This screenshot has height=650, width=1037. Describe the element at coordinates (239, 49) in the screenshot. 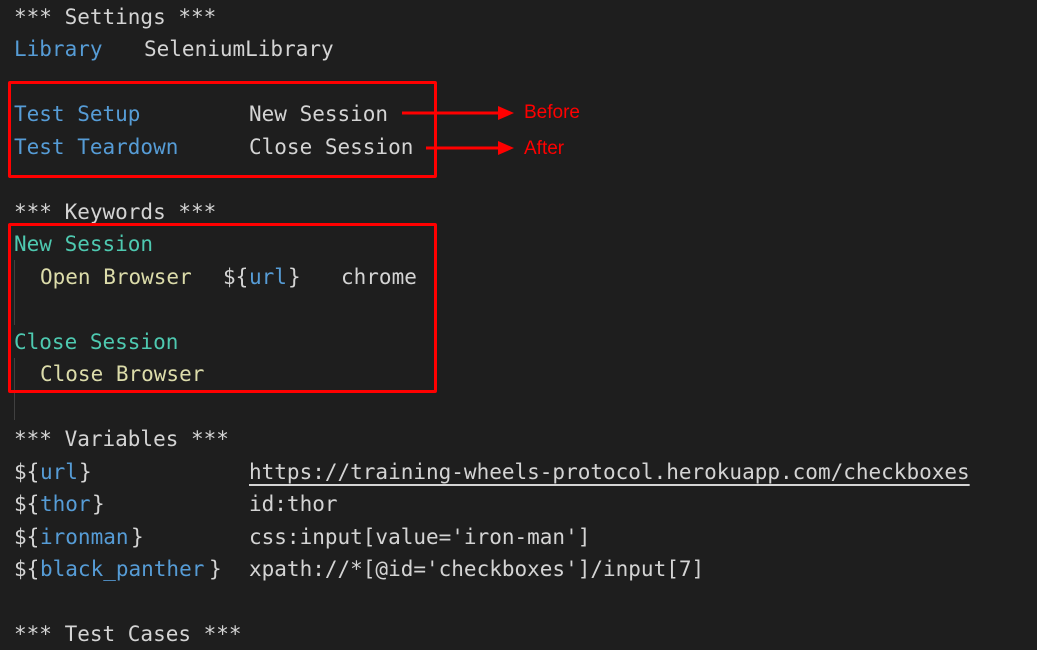

I see `library-value: SeleniumLibrary` at that location.